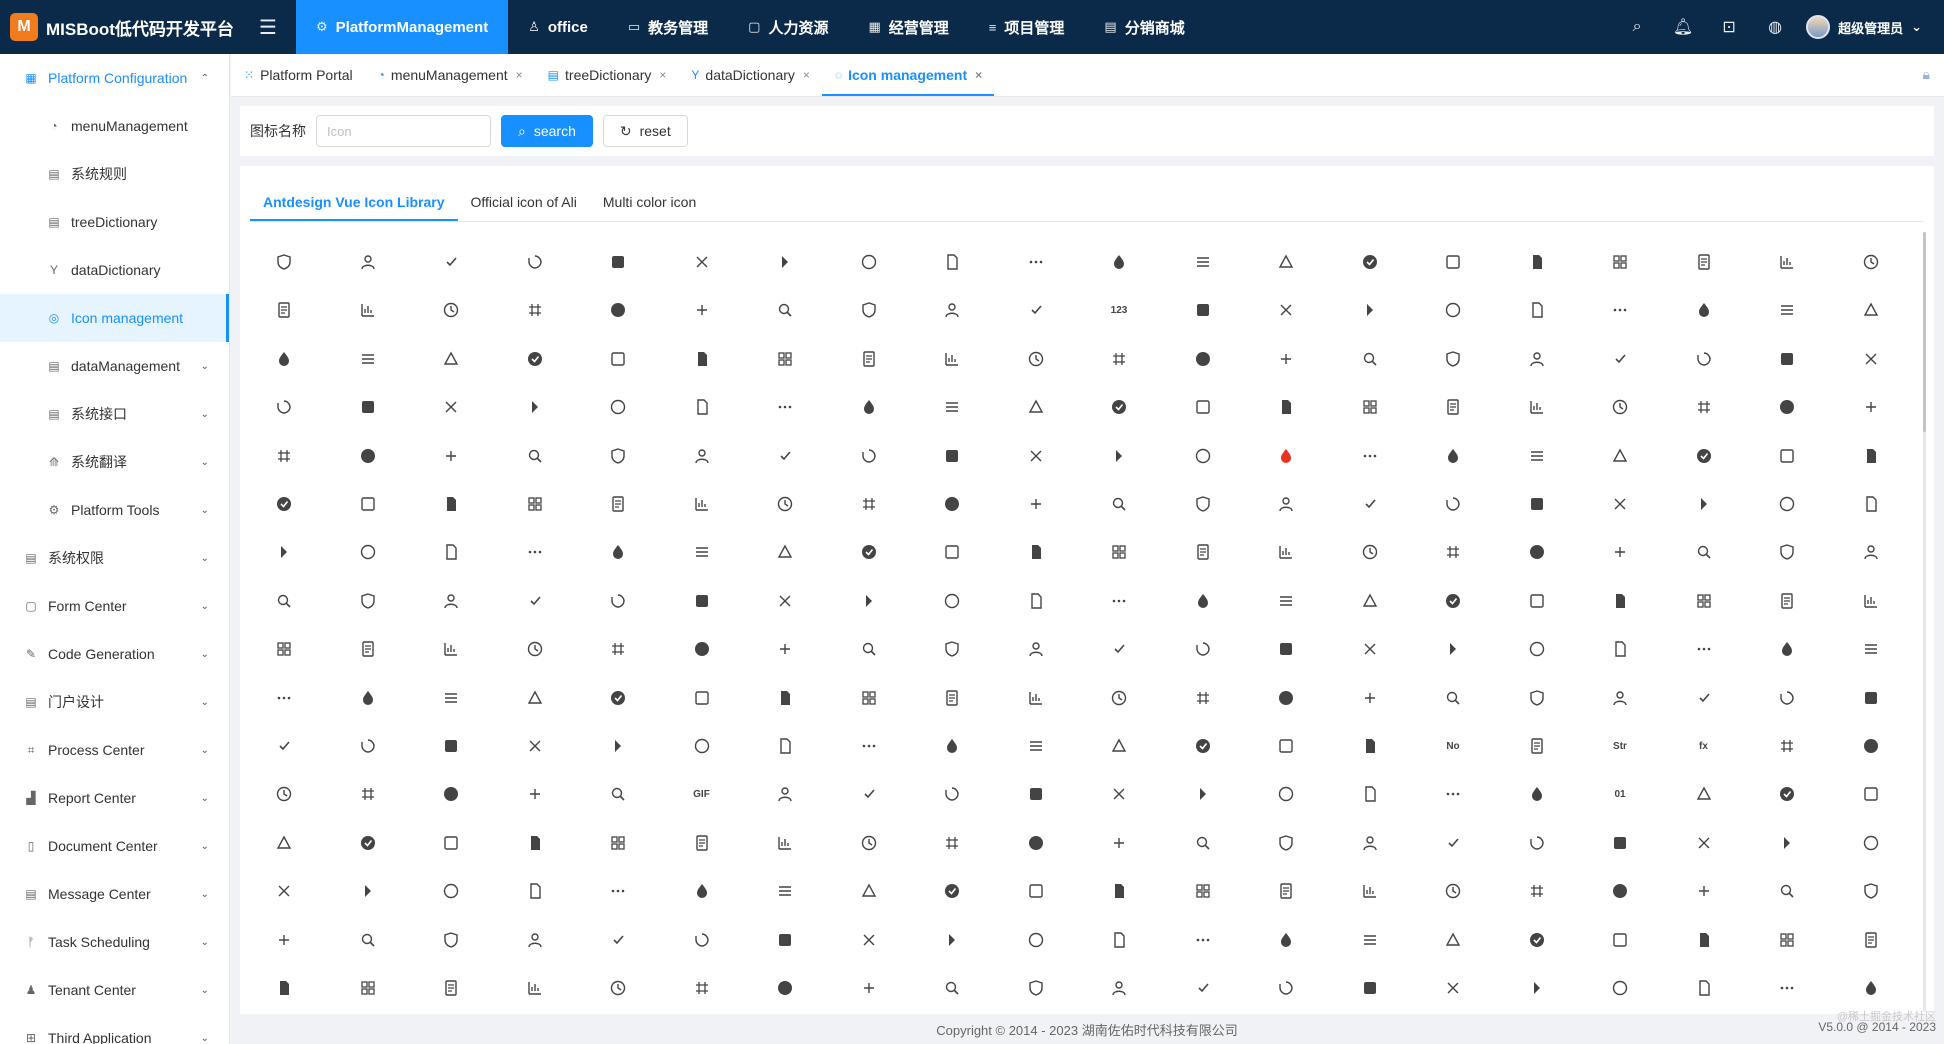 This screenshot has width=1944, height=1044. I want to click on library-tab-1: Official icon of Ali, so click(524, 201).